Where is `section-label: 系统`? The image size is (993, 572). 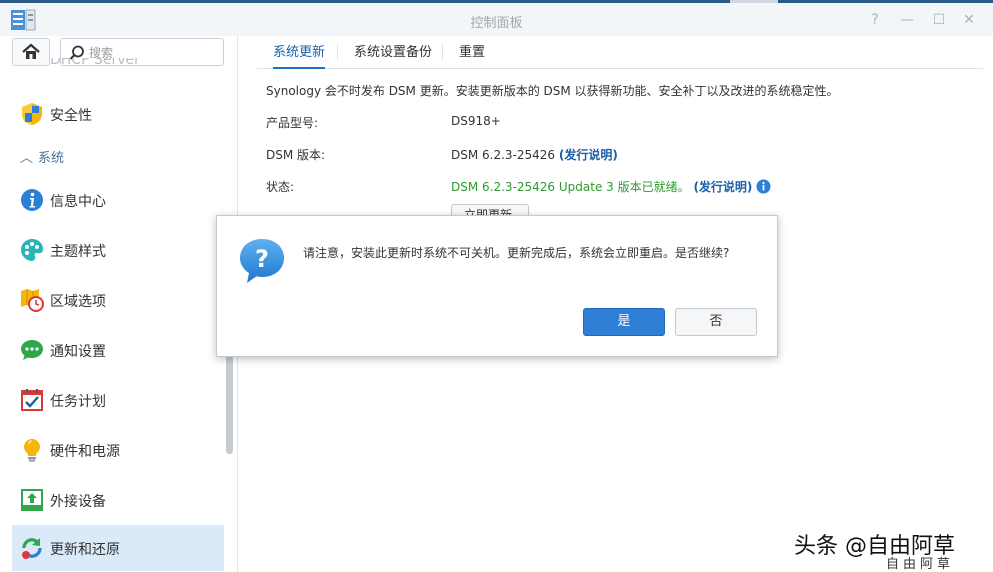 section-label: 系统 is located at coordinates (51, 158).